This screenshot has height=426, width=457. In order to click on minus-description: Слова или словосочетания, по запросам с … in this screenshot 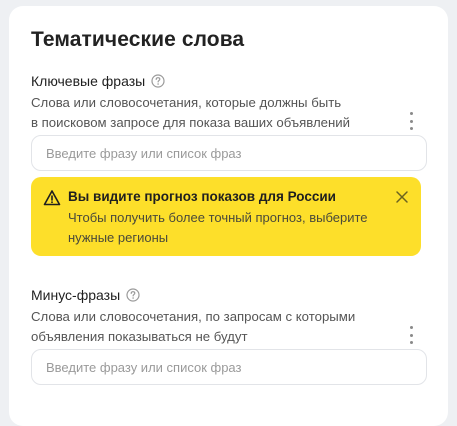, I will do `click(211, 327)`.